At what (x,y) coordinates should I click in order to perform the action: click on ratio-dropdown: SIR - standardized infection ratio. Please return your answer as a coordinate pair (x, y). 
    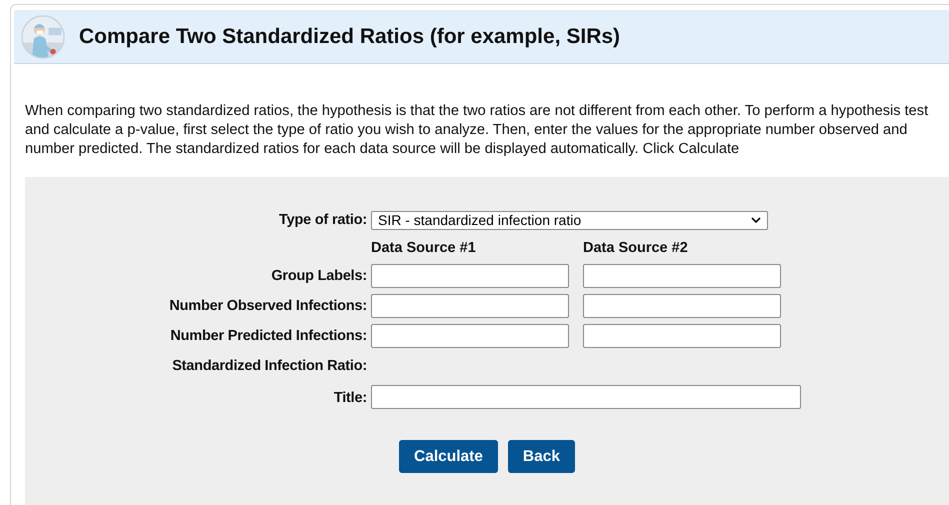
    Looking at the image, I should click on (569, 220).